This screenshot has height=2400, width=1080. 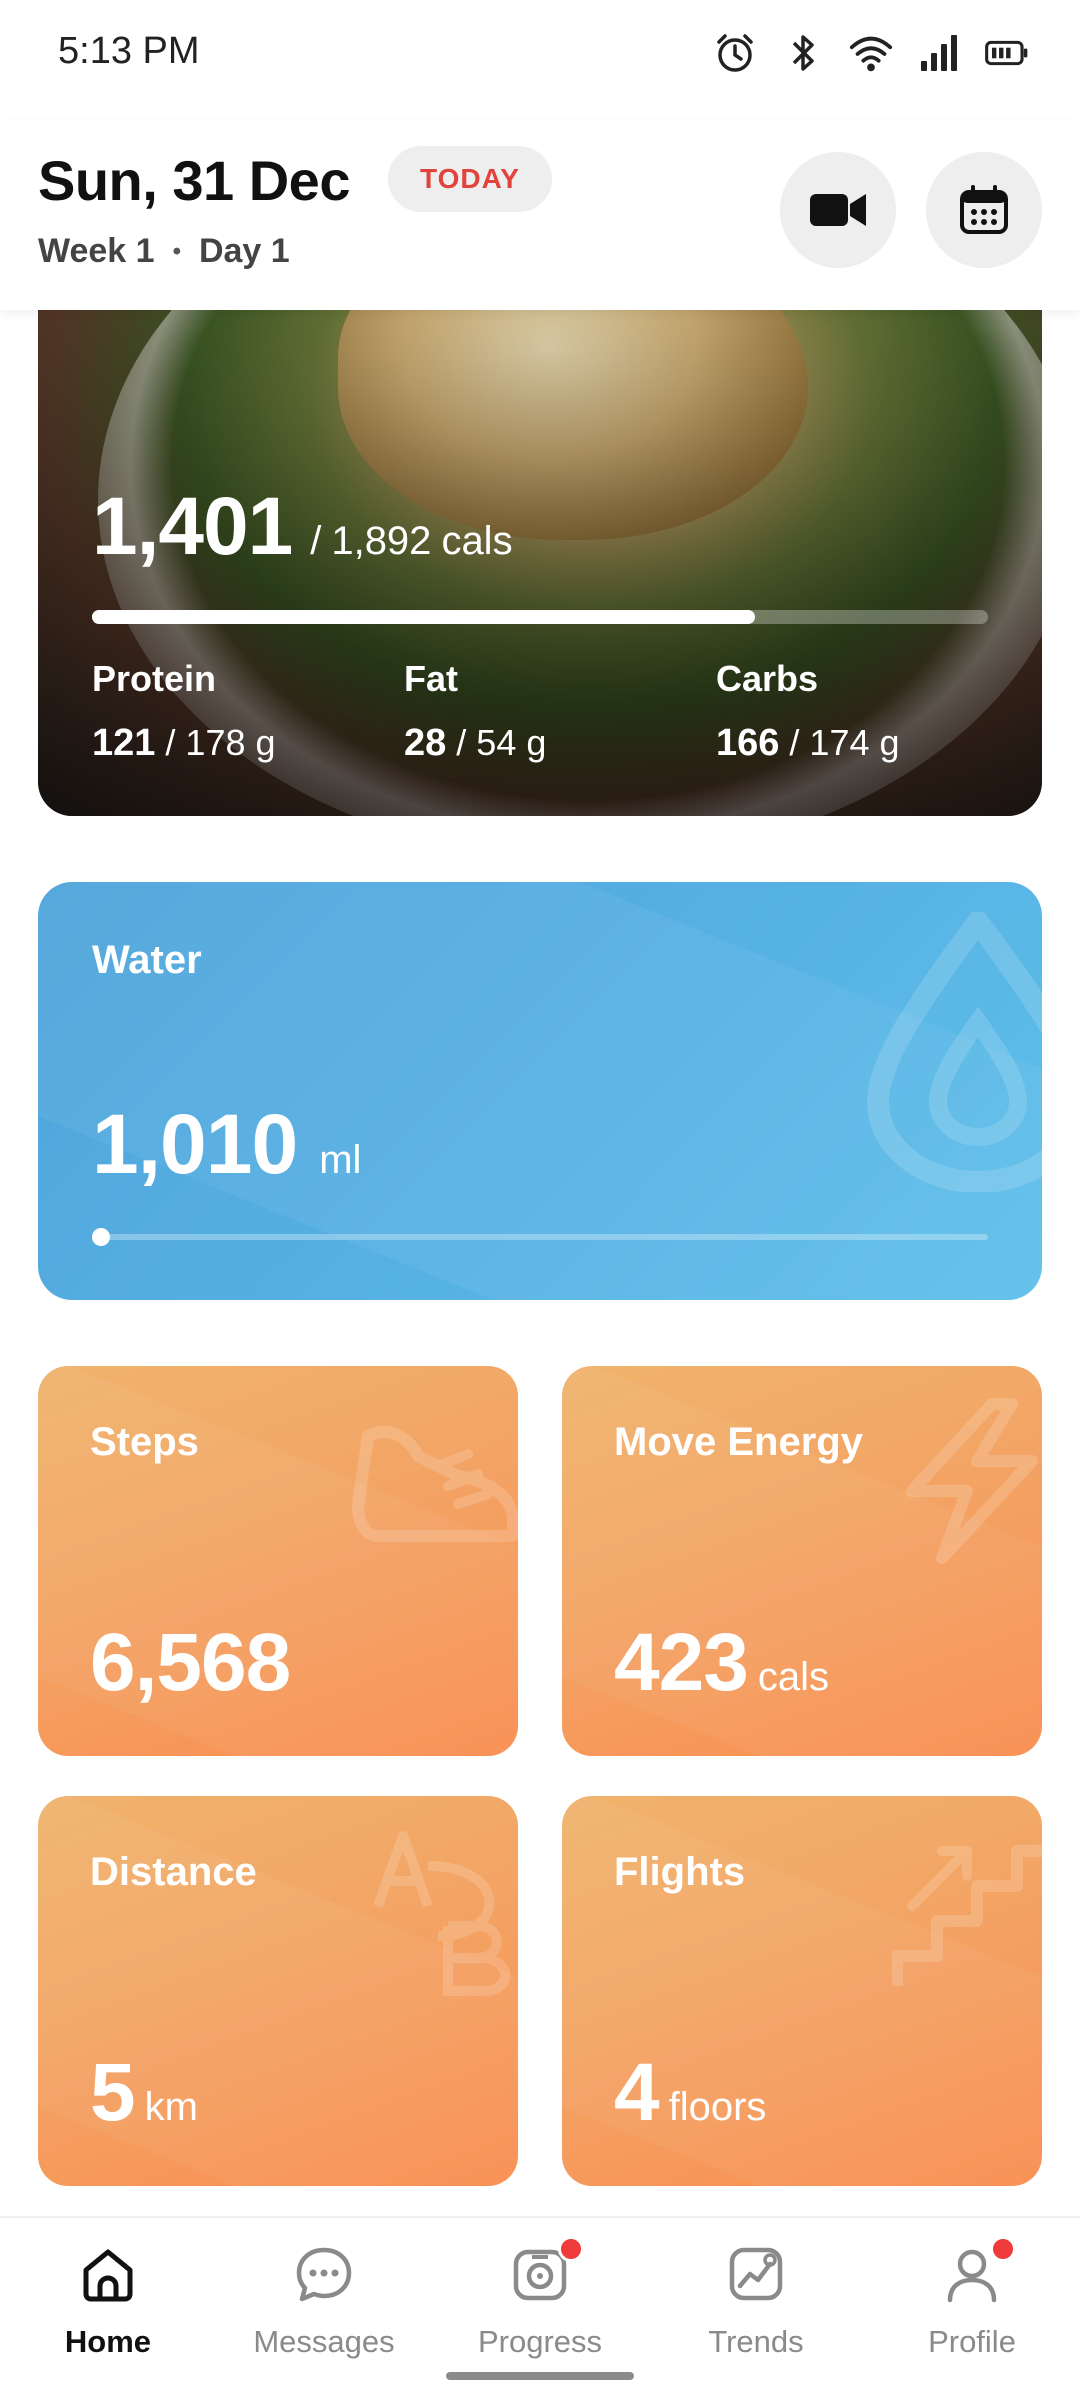 What do you see at coordinates (939, 53) in the screenshot?
I see `signal-icon` at bounding box center [939, 53].